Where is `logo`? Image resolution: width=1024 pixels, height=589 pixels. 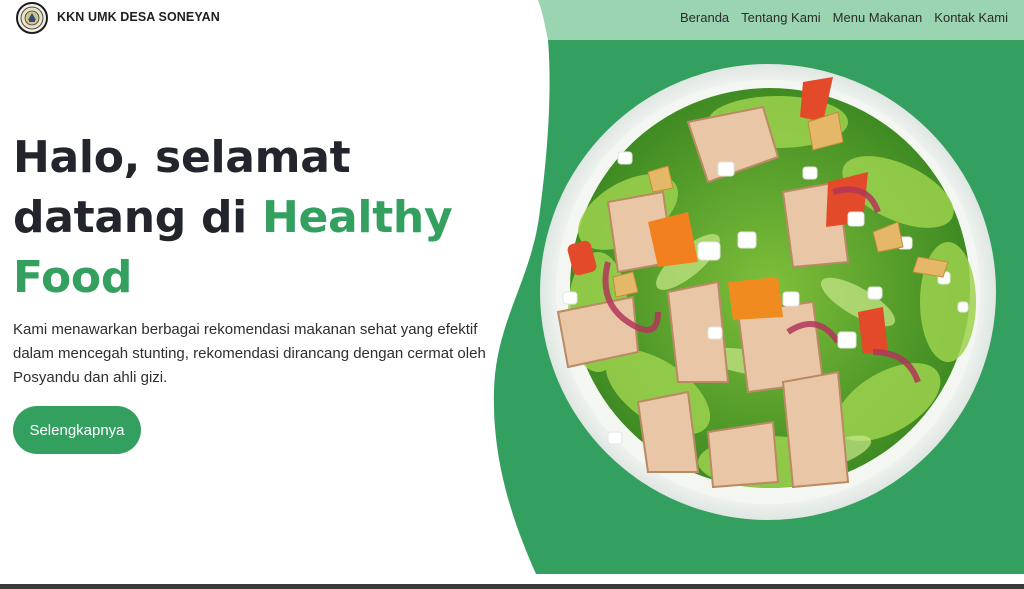 logo is located at coordinates (32, 18).